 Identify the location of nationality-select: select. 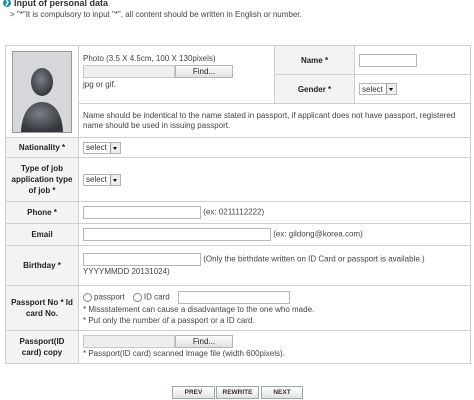
(102, 147).